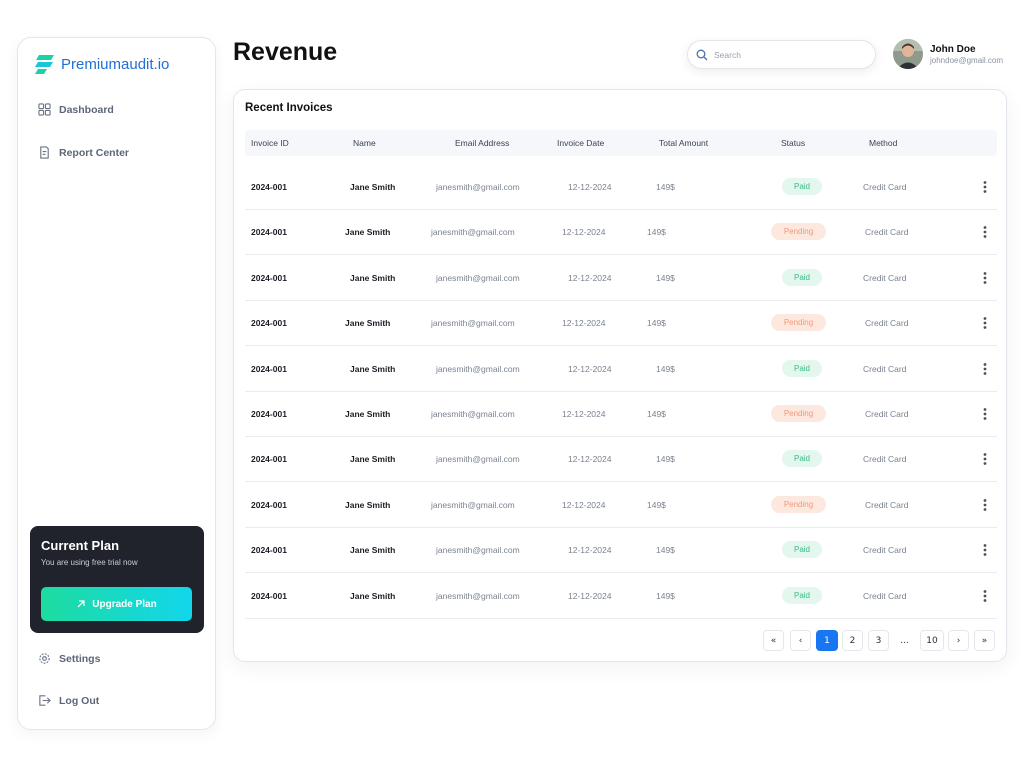  I want to click on column-header-invoice-id: Invoice ID, so click(270, 143).